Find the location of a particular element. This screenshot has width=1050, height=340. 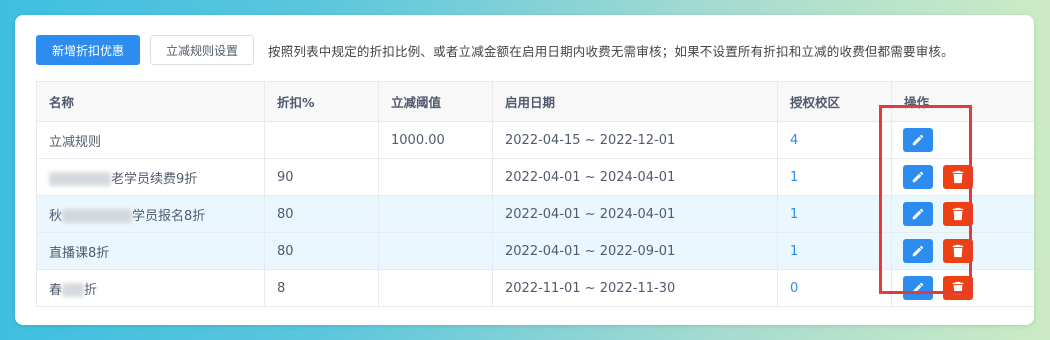

cell-name: 直播课8折 is located at coordinates (150, 251).